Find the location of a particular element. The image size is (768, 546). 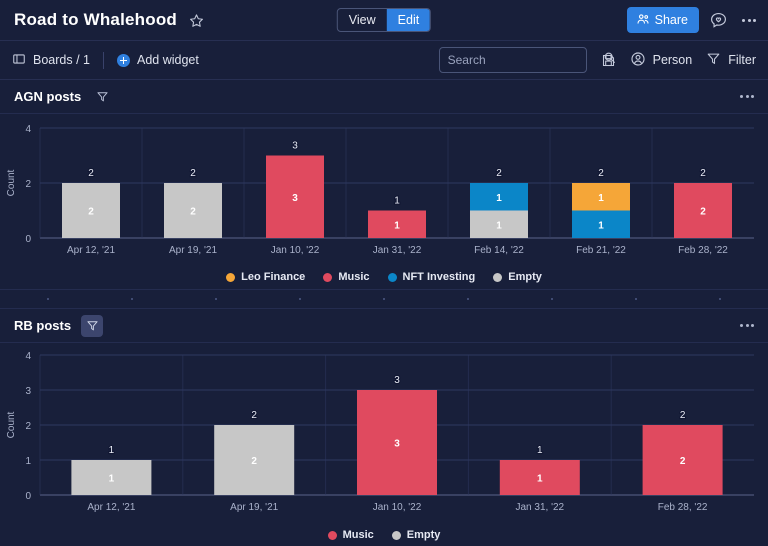

secondary-toolbar: Boards / 1 Add widget Pe is located at coordinates (384, 60).